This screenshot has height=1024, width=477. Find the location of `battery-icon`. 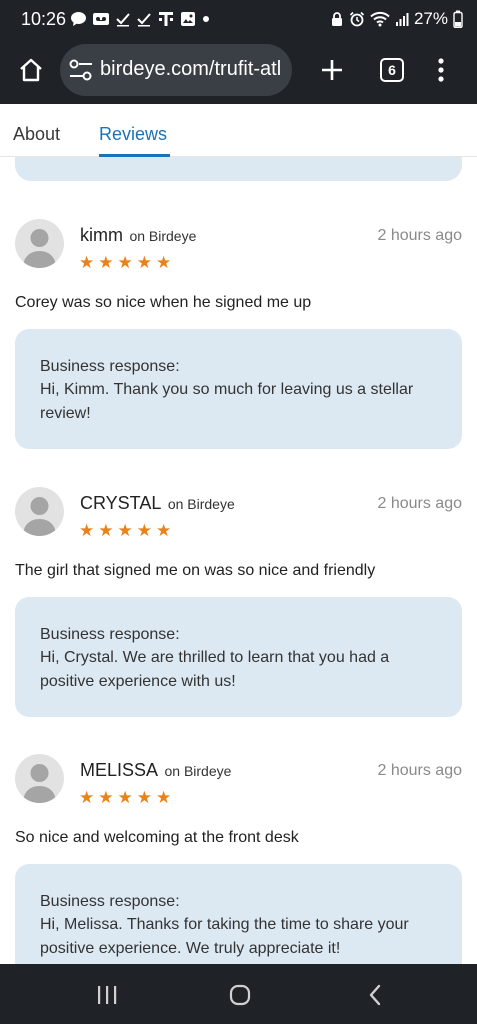

battery-icon is located at coordinates (458, 19).